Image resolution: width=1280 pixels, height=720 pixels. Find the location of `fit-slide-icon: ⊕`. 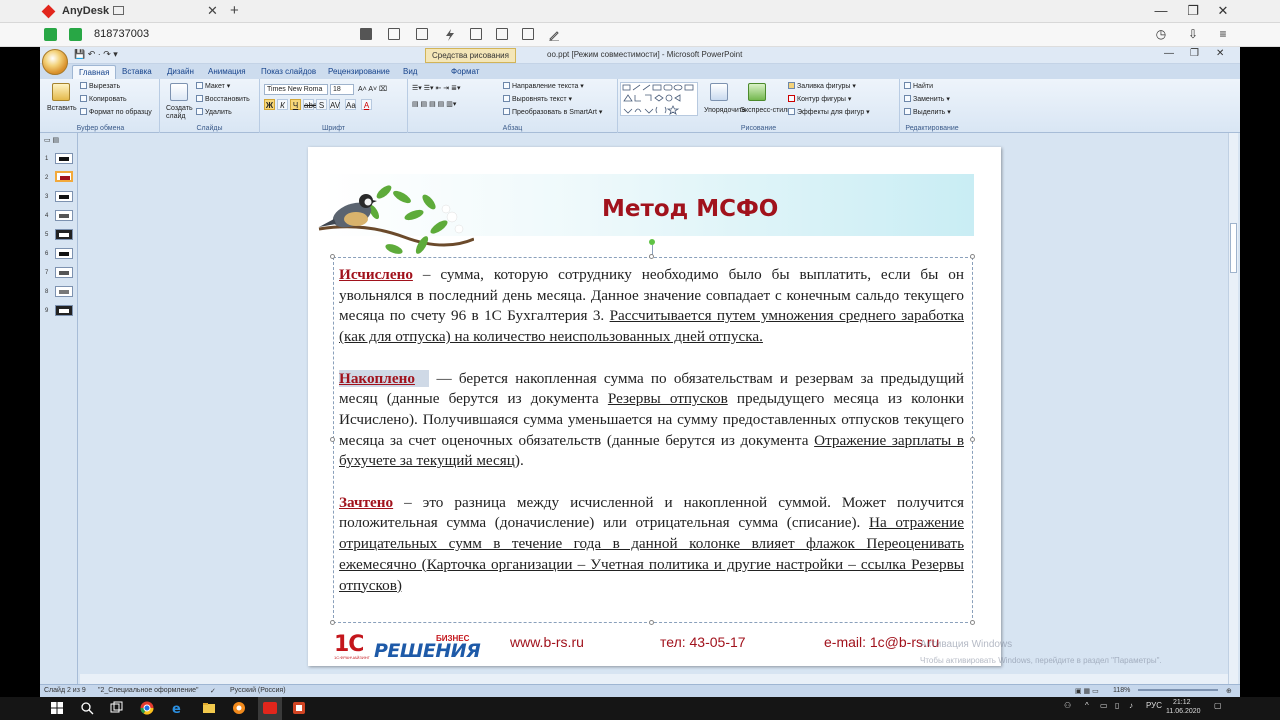

fit-slide-icon: ⊕ is located at coordinates (1229, 691).